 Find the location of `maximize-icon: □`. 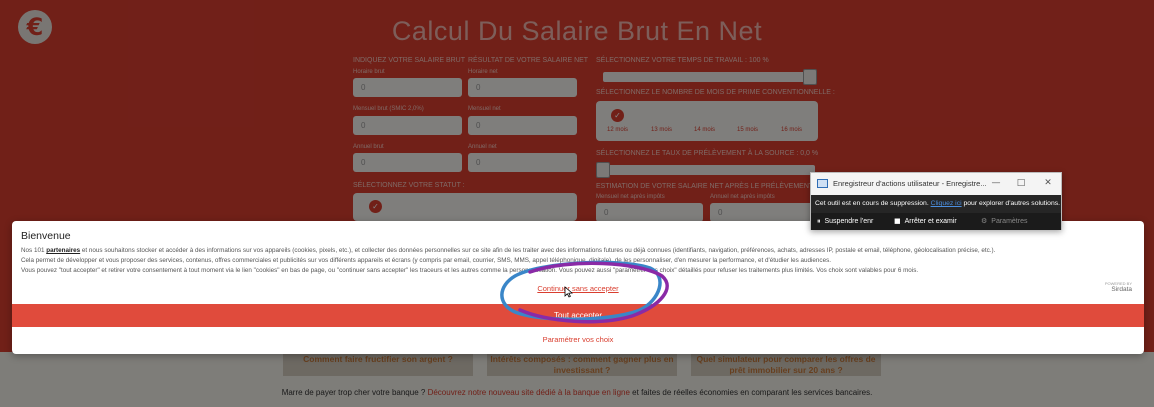

maximize-icon: □ is located at coordinates (1021, 183).